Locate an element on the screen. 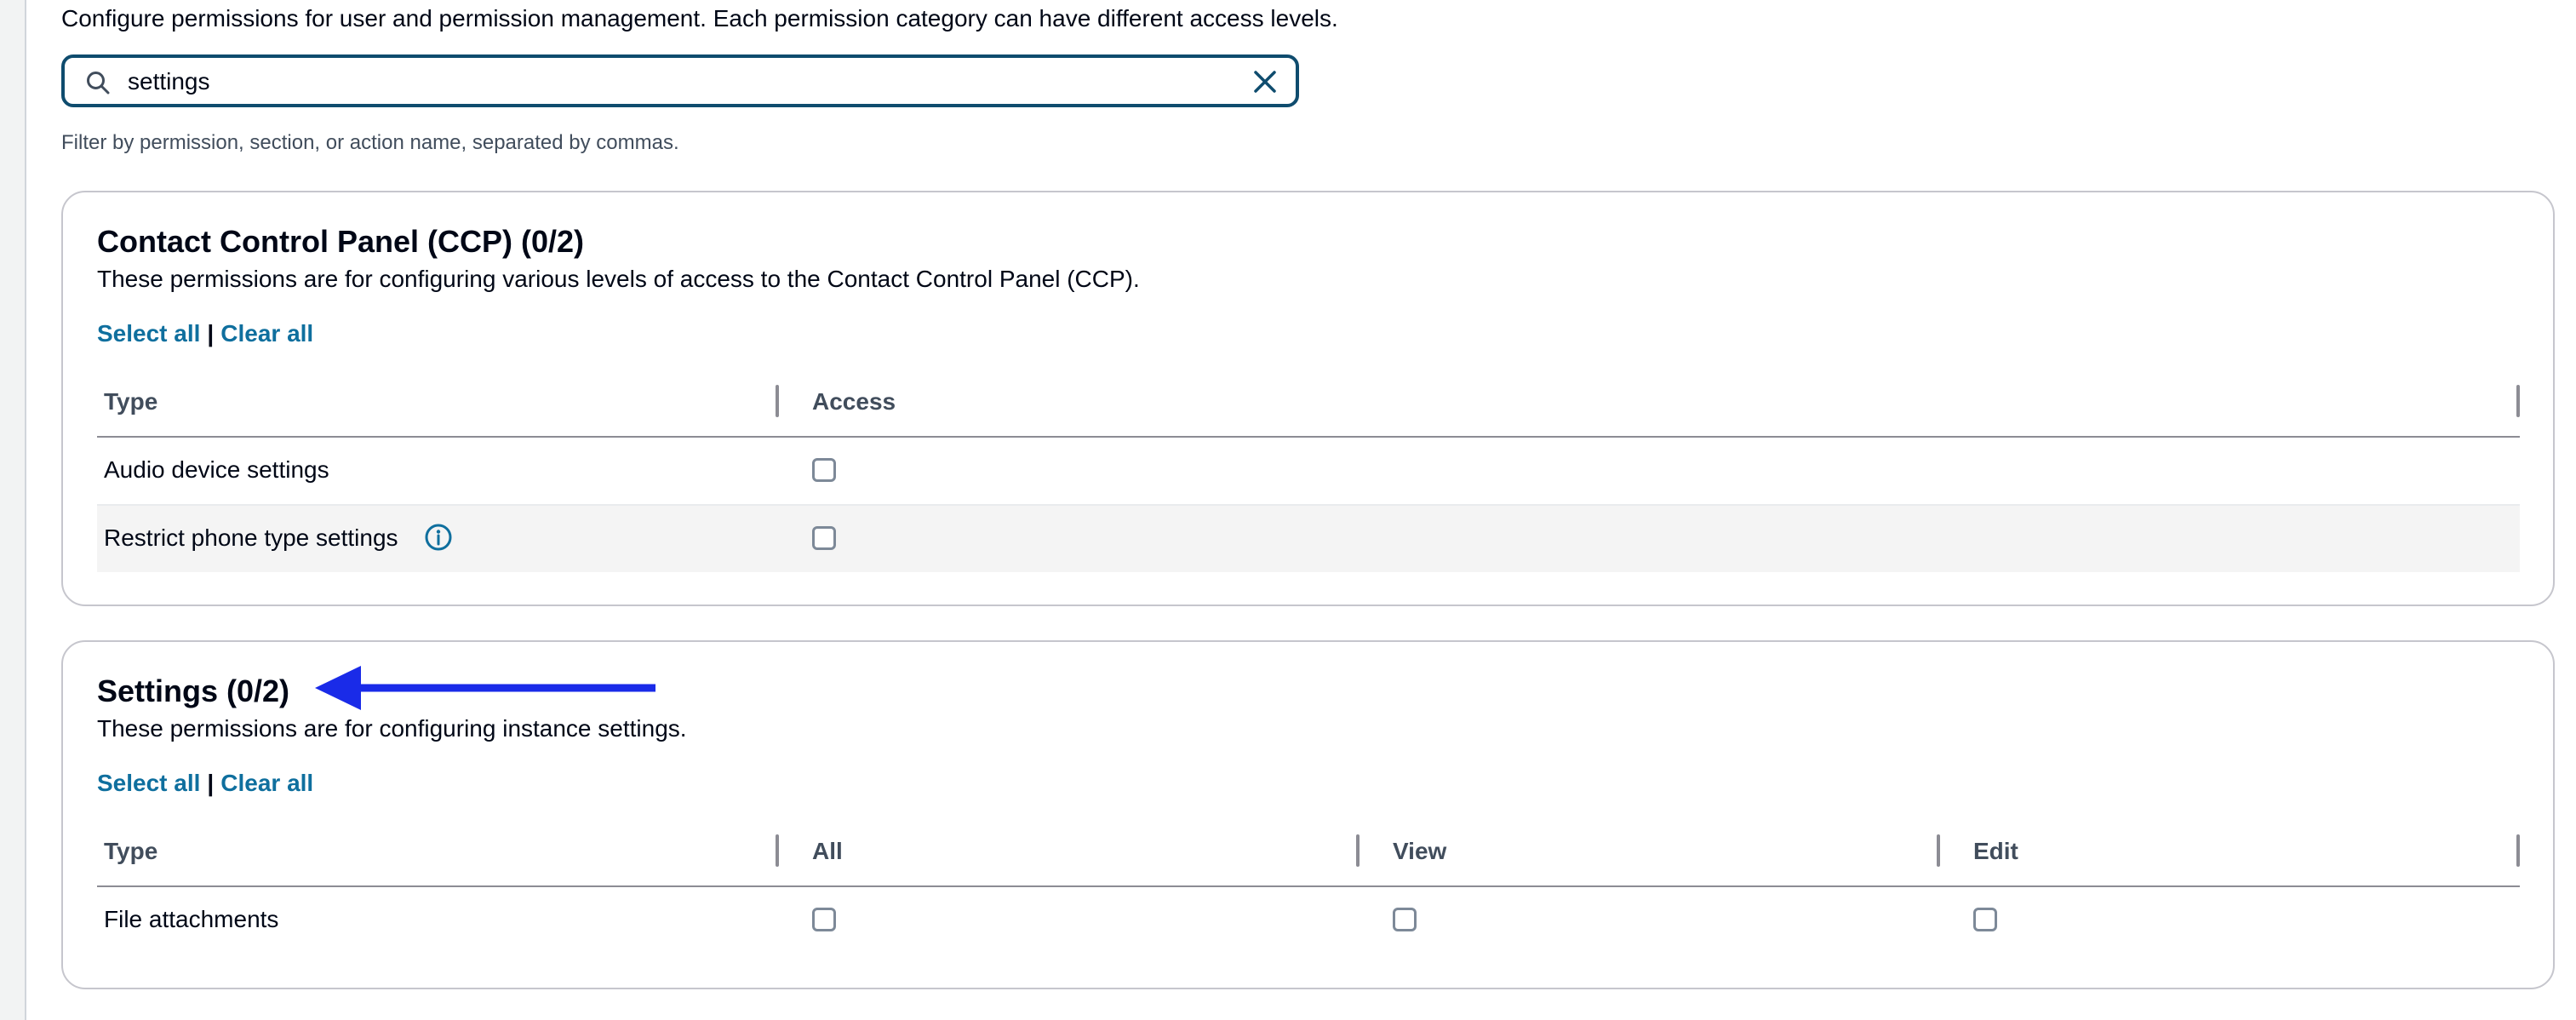  view-checkbox is located at coordinates (1405, 920).